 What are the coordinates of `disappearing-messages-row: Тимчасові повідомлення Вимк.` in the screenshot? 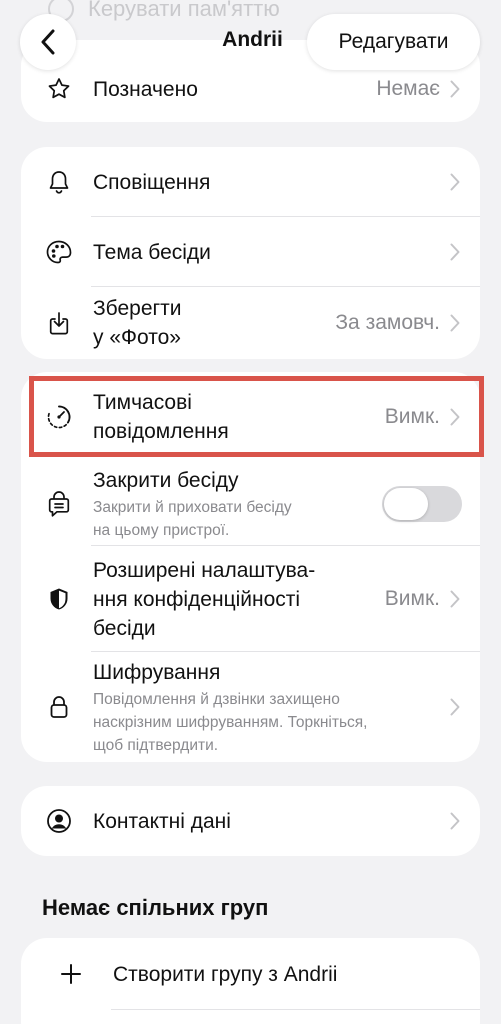 It's located at (250, 417).